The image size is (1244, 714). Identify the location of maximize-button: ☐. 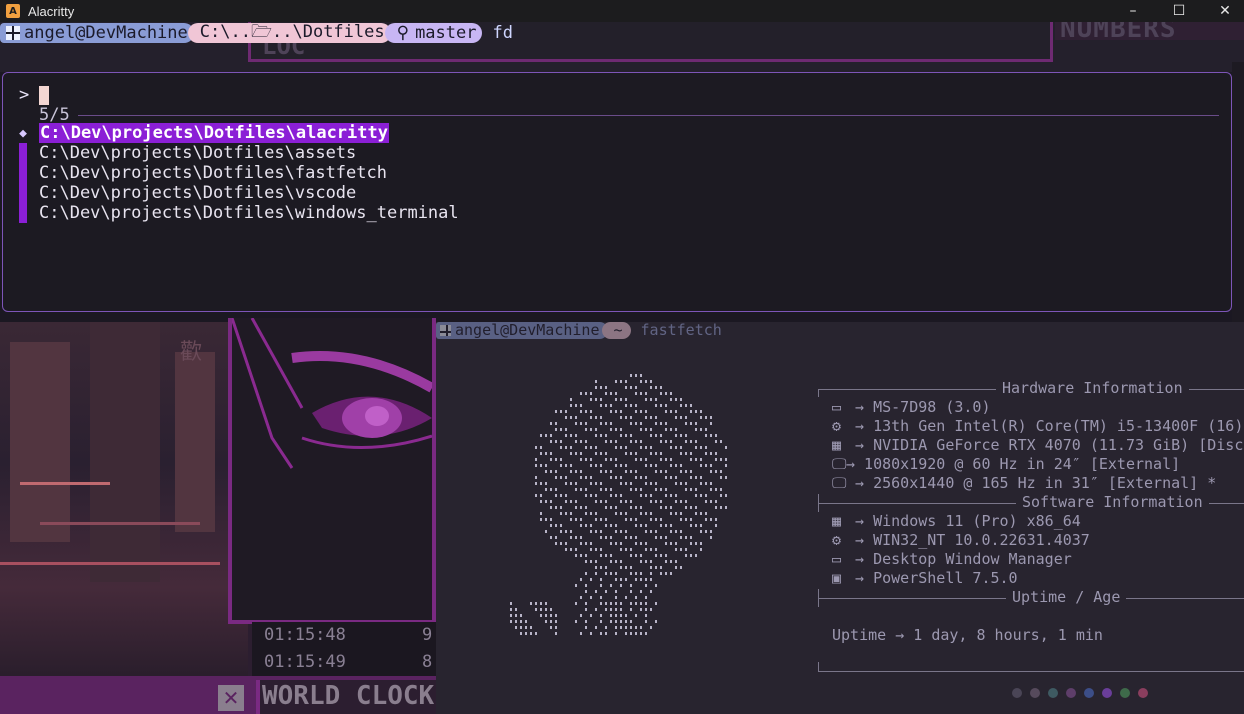
(1179, 11).